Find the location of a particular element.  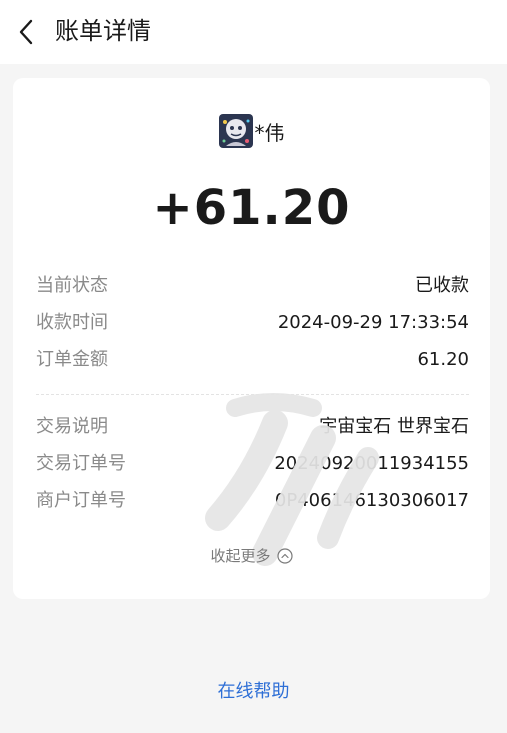

receive-time-value: 2024-09-29 17:33:54 is located at coordinates (373, 322).